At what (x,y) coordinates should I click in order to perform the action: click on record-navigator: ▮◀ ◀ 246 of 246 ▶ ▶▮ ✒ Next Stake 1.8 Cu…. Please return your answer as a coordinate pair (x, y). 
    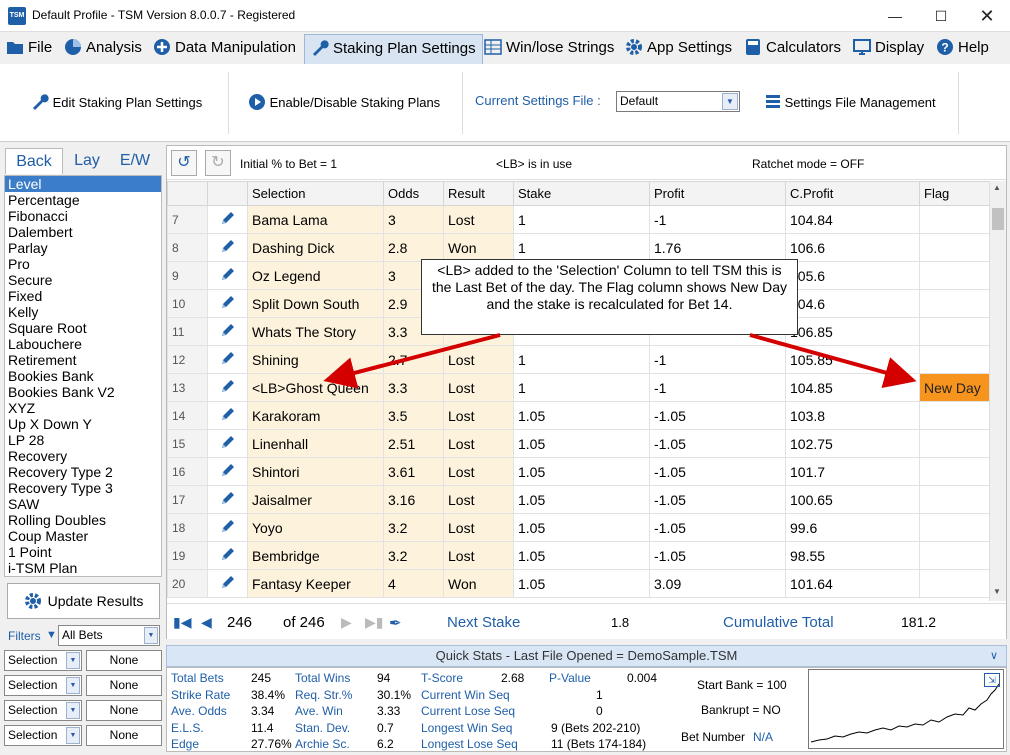
    Looking at the image, I should click on (586, 621).